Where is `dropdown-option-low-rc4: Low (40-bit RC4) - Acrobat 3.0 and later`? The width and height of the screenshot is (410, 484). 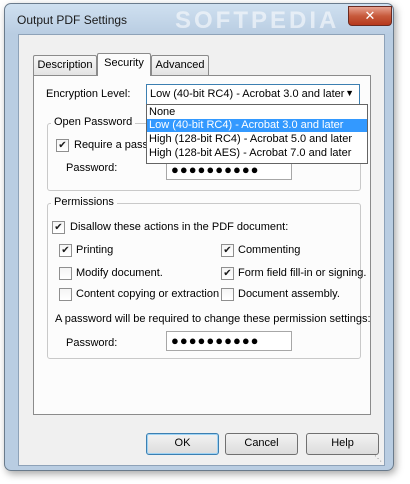 dropdown-option-low-rc4: Low (40-bit RC4) - Acrobat 3.0 and later is located at coordinates (257, 125).